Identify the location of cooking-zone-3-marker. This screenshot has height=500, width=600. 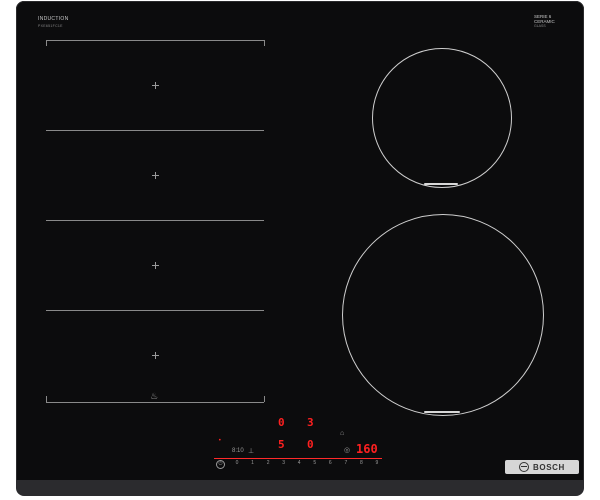
(155, 265).